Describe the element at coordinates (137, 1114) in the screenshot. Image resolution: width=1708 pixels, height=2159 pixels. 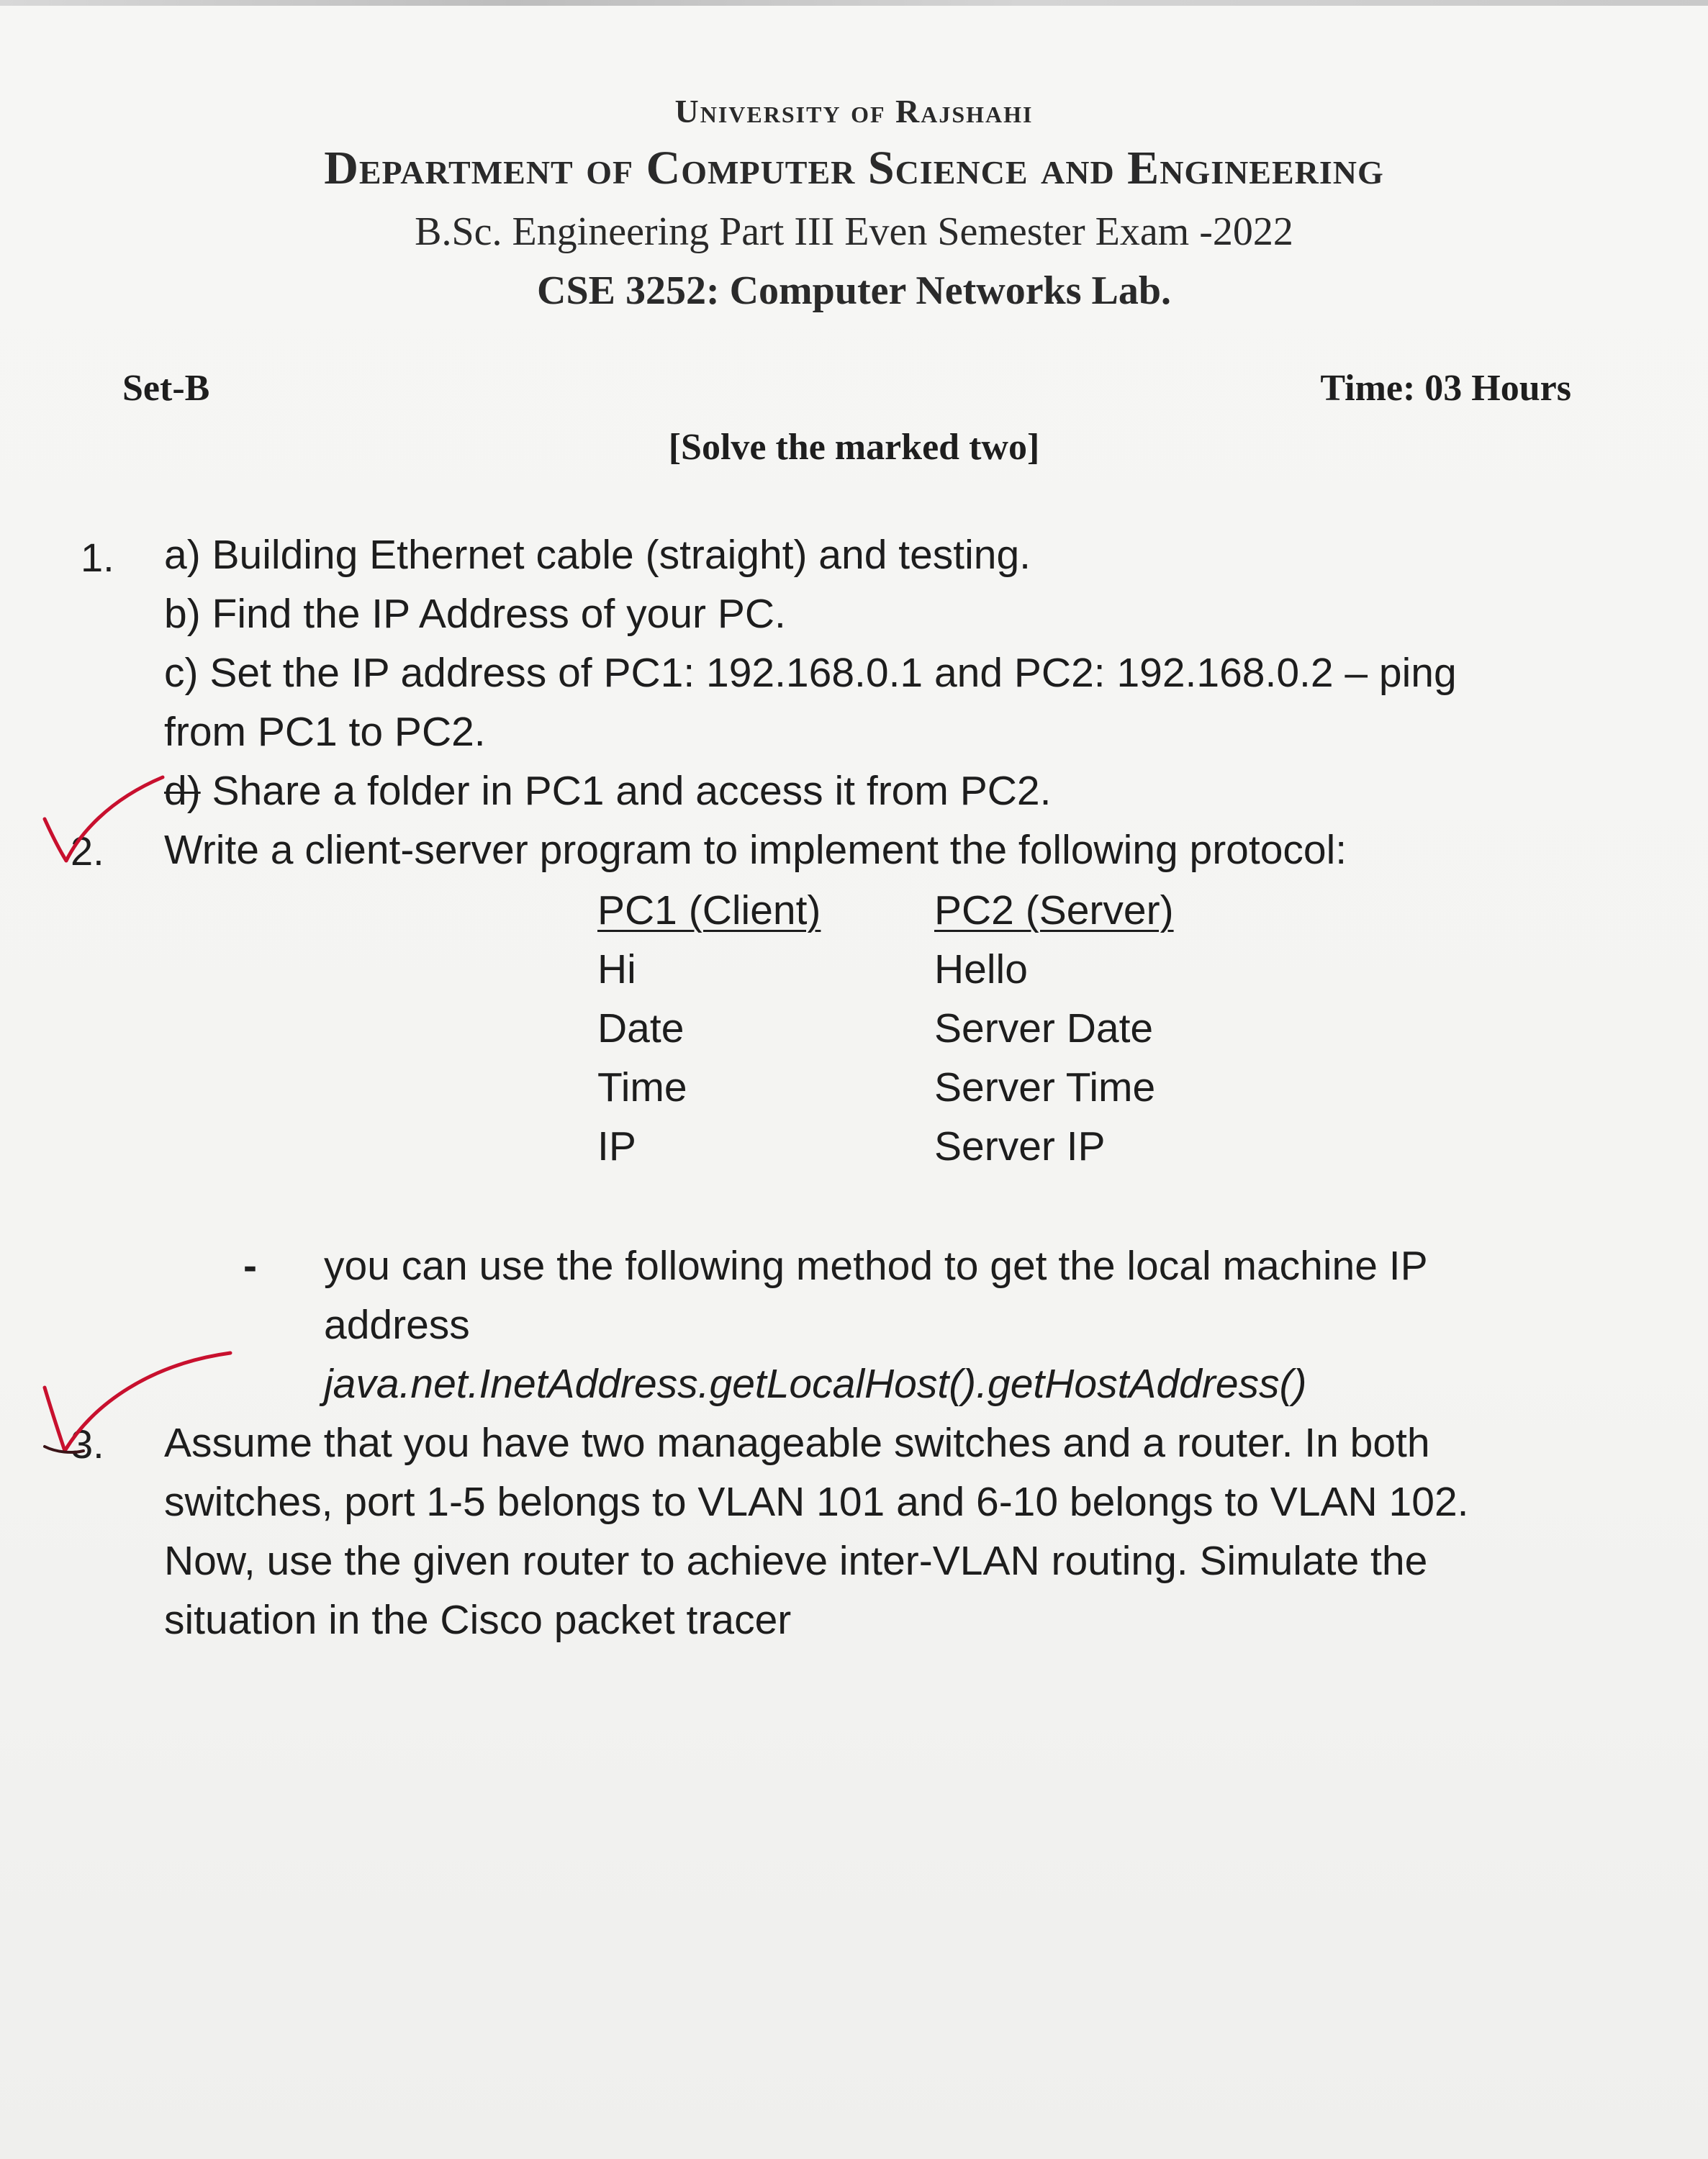
I see `tick-marks` at that location.